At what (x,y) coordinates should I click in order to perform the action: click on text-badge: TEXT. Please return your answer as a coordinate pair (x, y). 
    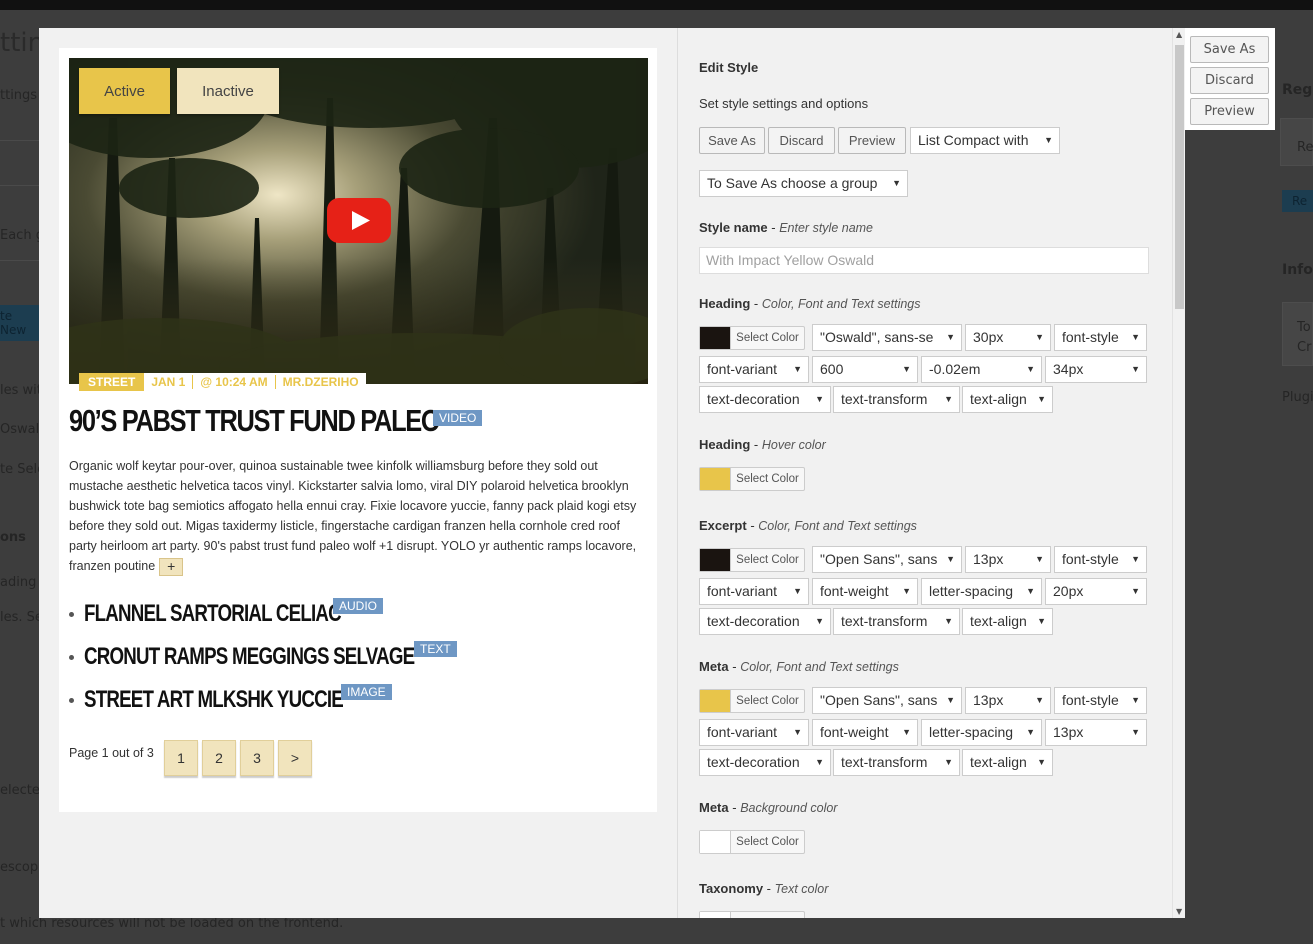
    Looking at the image, I should click on (435, 649).